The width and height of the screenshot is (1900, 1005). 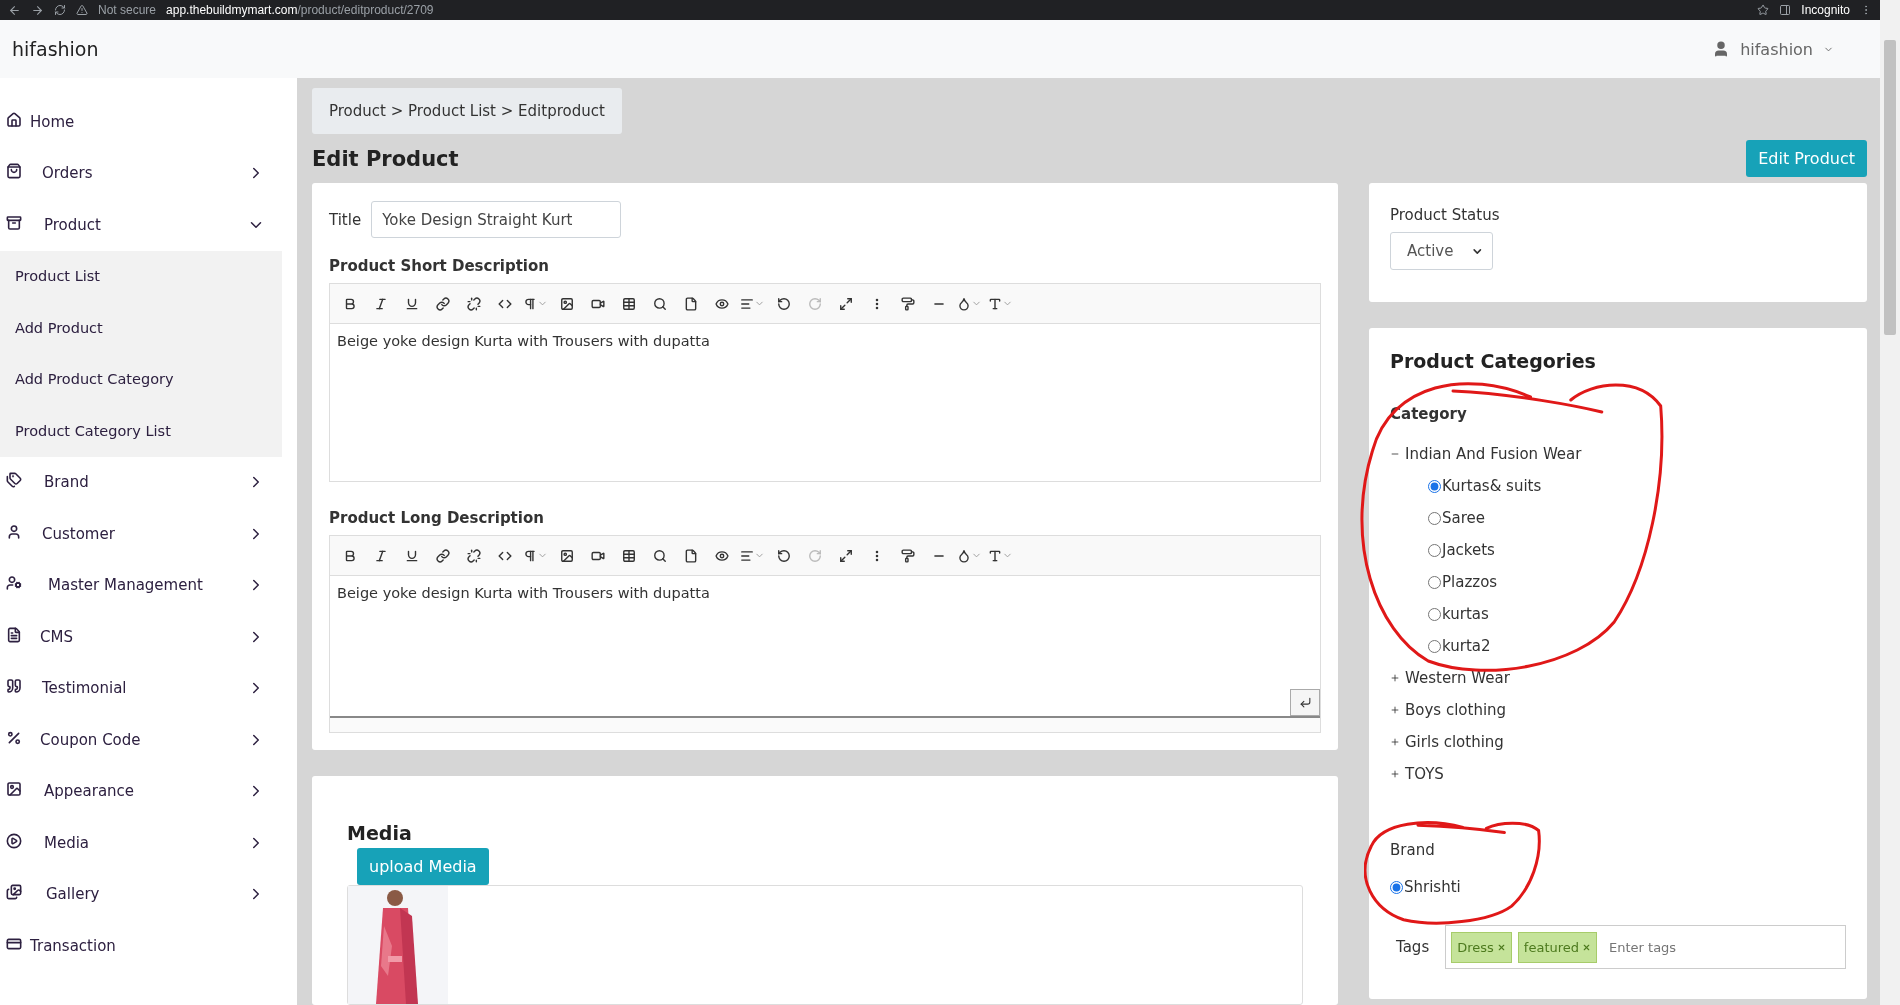 What do you see at coordinates (163, 121) in the screenshot?
I see `sidebar-item: Home` at bounding box center [163, 121].